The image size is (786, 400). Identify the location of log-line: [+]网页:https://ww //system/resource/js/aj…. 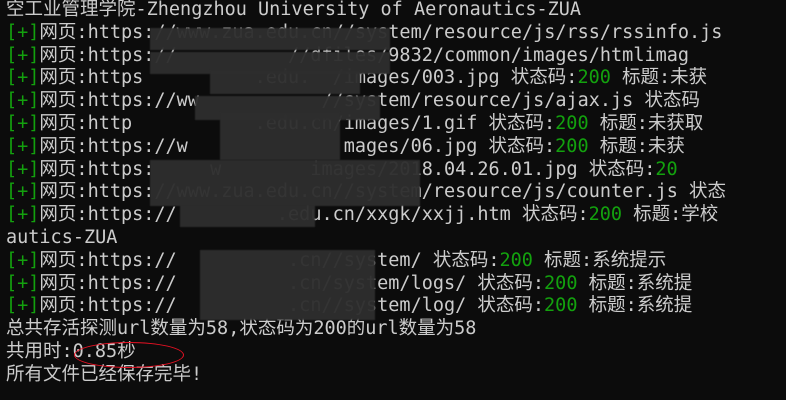
(396, 101).